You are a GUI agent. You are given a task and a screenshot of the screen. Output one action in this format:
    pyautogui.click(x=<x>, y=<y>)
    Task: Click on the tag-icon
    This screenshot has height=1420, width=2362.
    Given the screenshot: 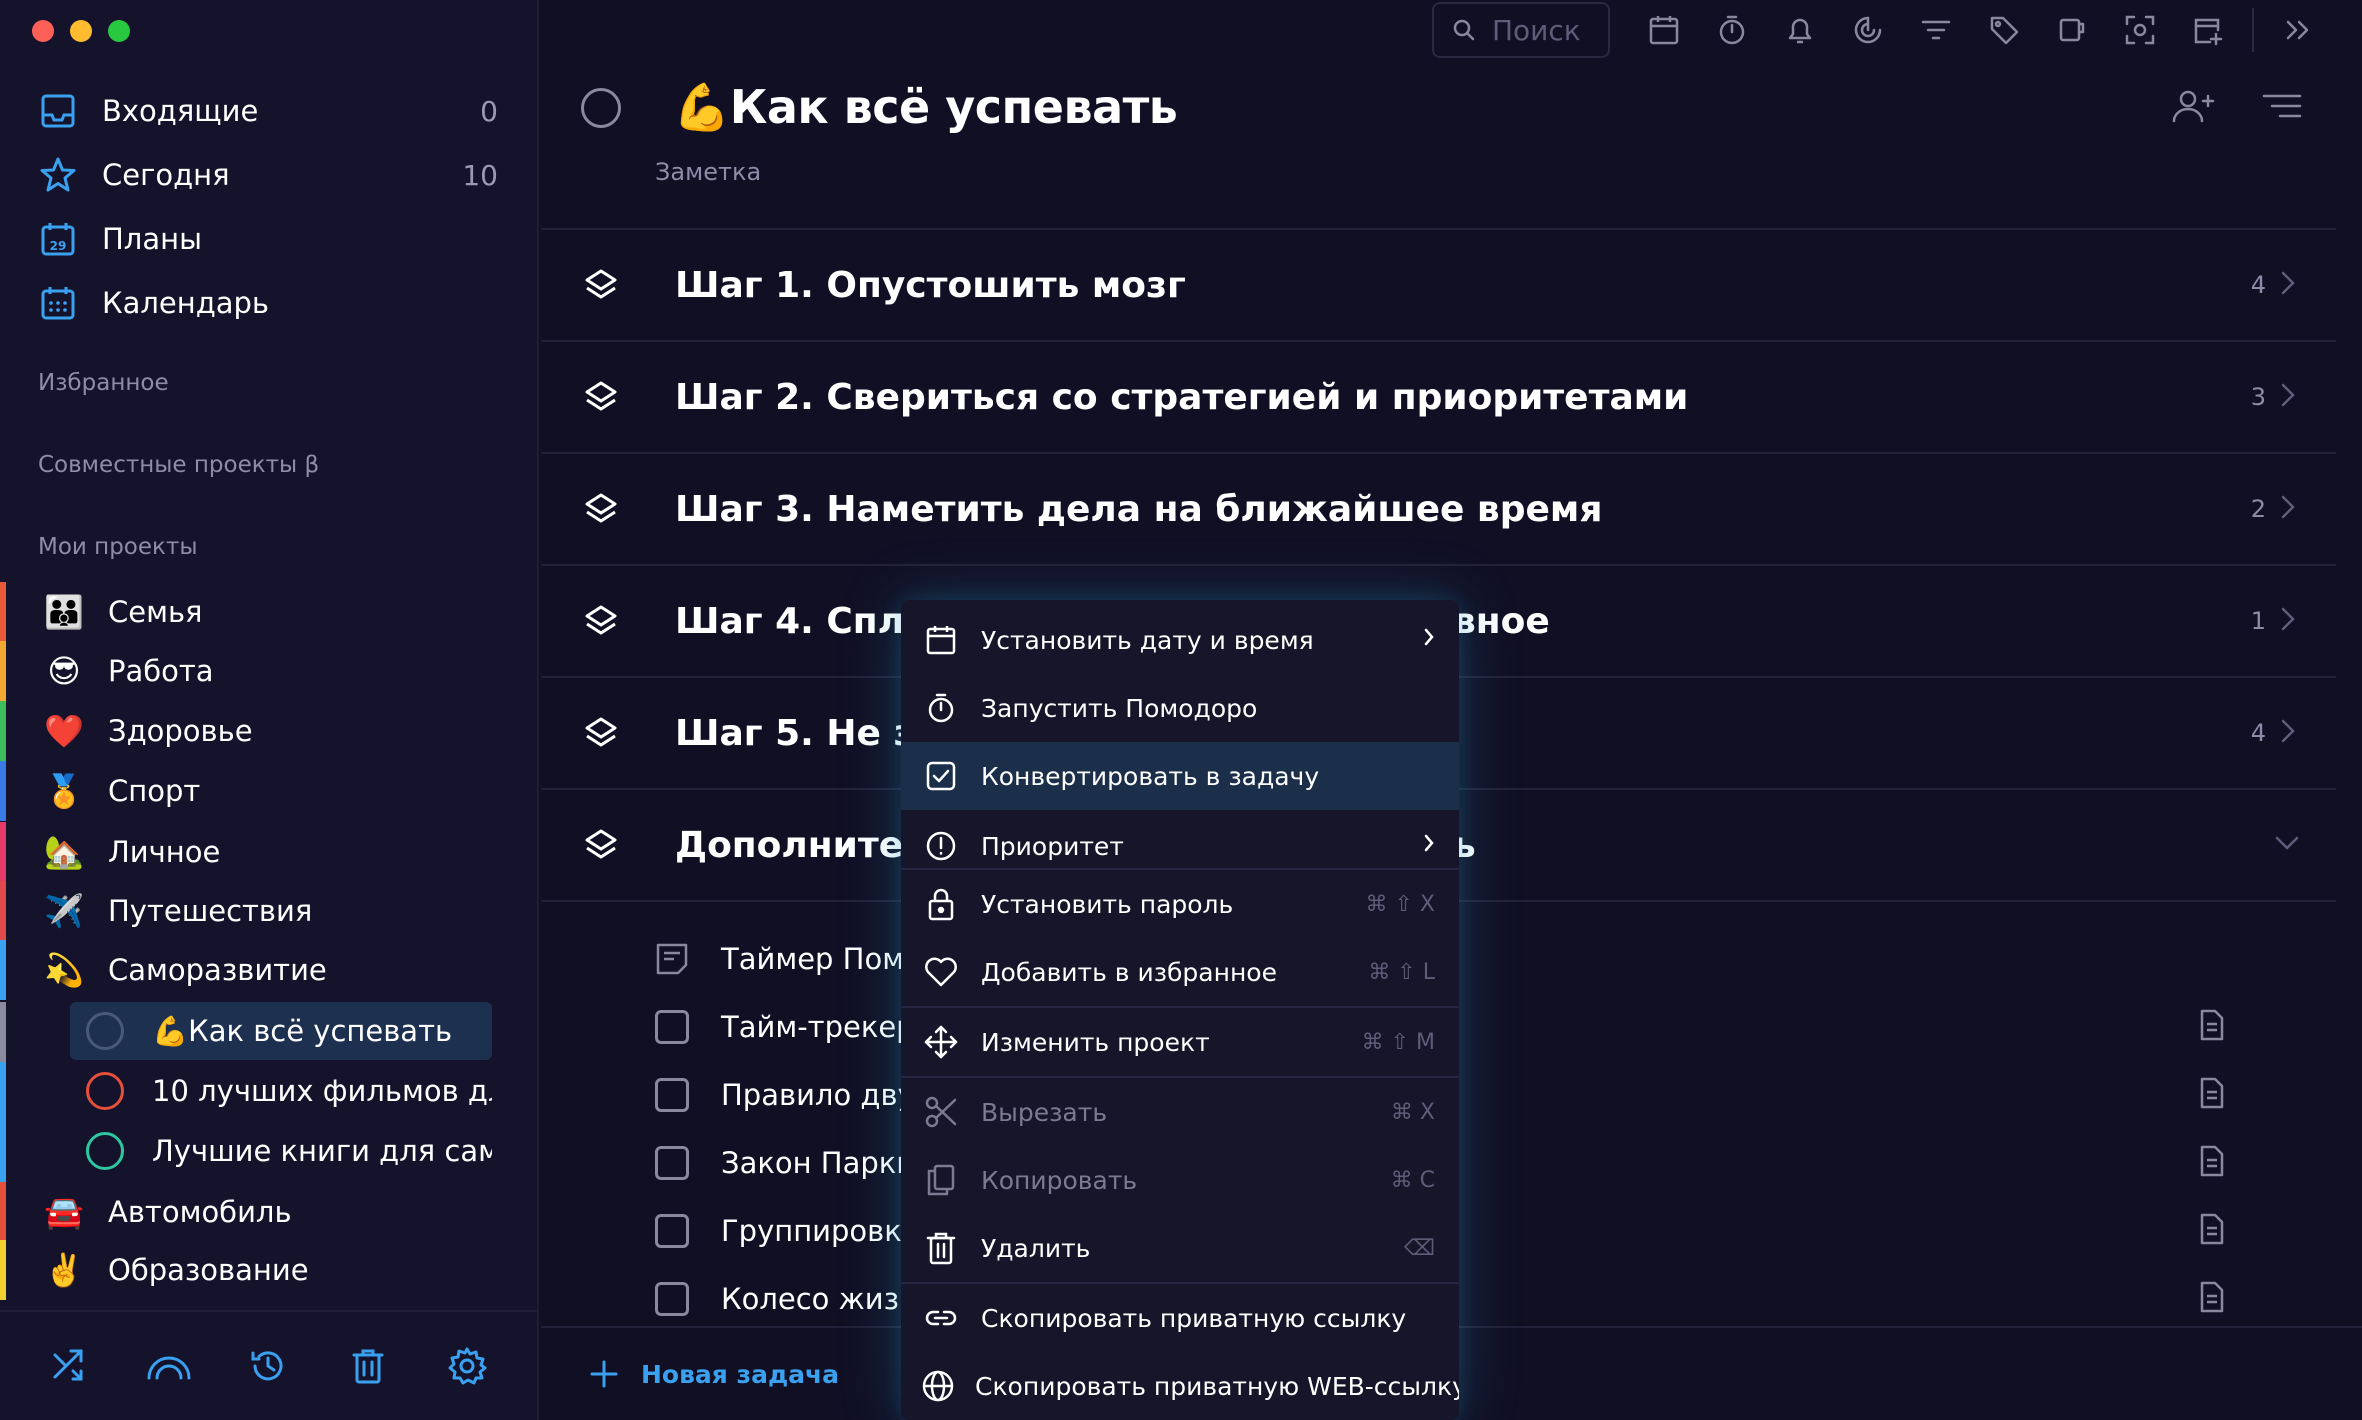 What is the action you would take?
    pyautogui.click(x=2004, y=30)
    